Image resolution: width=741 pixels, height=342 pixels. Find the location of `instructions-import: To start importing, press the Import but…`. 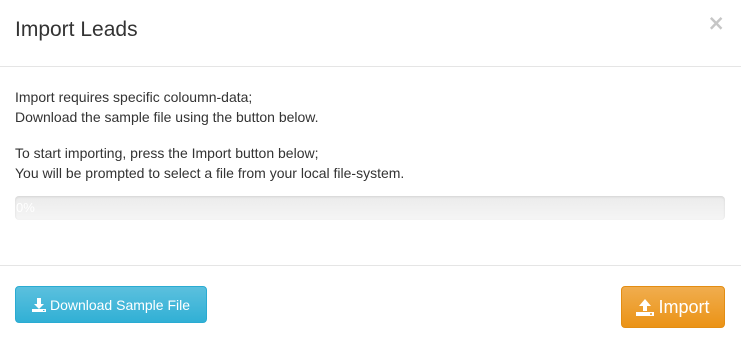

instructions-import: To start importing, press the Import but… is located at coordinates (209, 163).